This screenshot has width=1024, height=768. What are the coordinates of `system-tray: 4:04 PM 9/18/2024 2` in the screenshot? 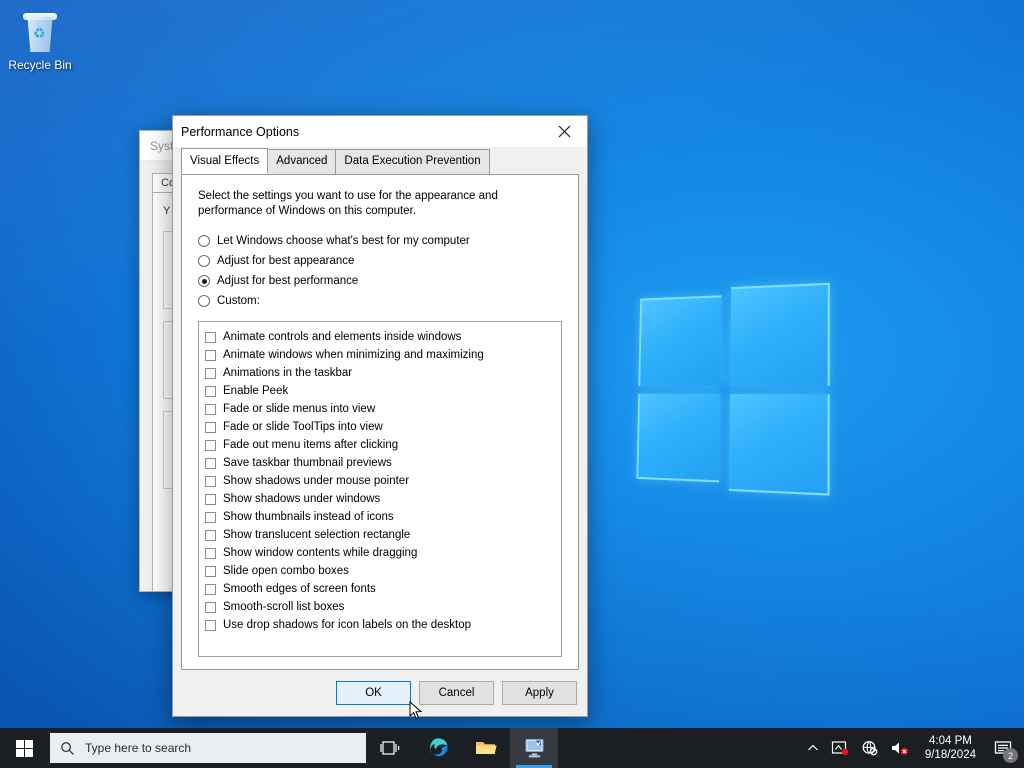 It's located at (912, 748).